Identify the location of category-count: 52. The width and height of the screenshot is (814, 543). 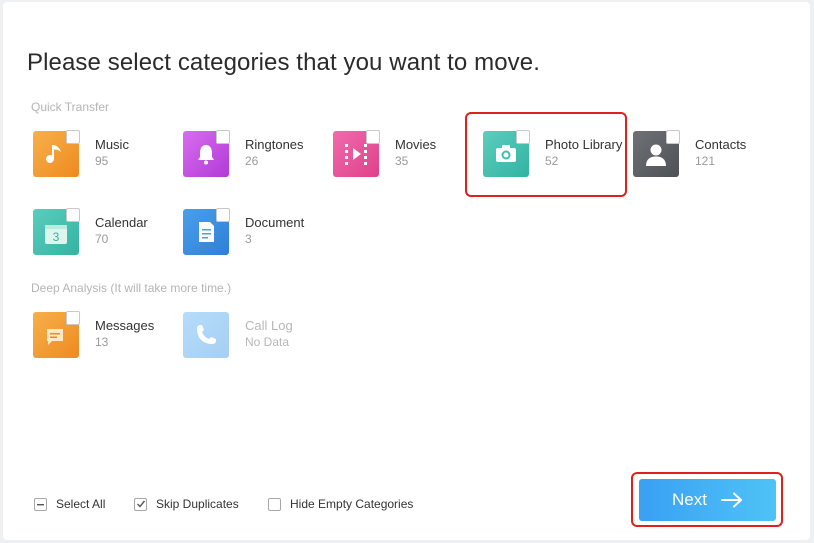
(552, 161).